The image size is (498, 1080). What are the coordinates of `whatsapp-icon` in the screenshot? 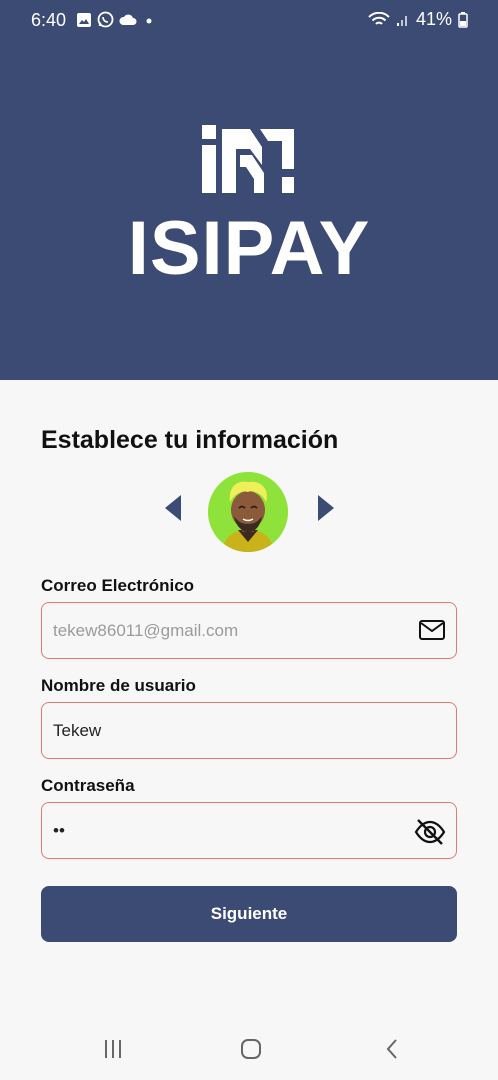 It's located at (105, 19).